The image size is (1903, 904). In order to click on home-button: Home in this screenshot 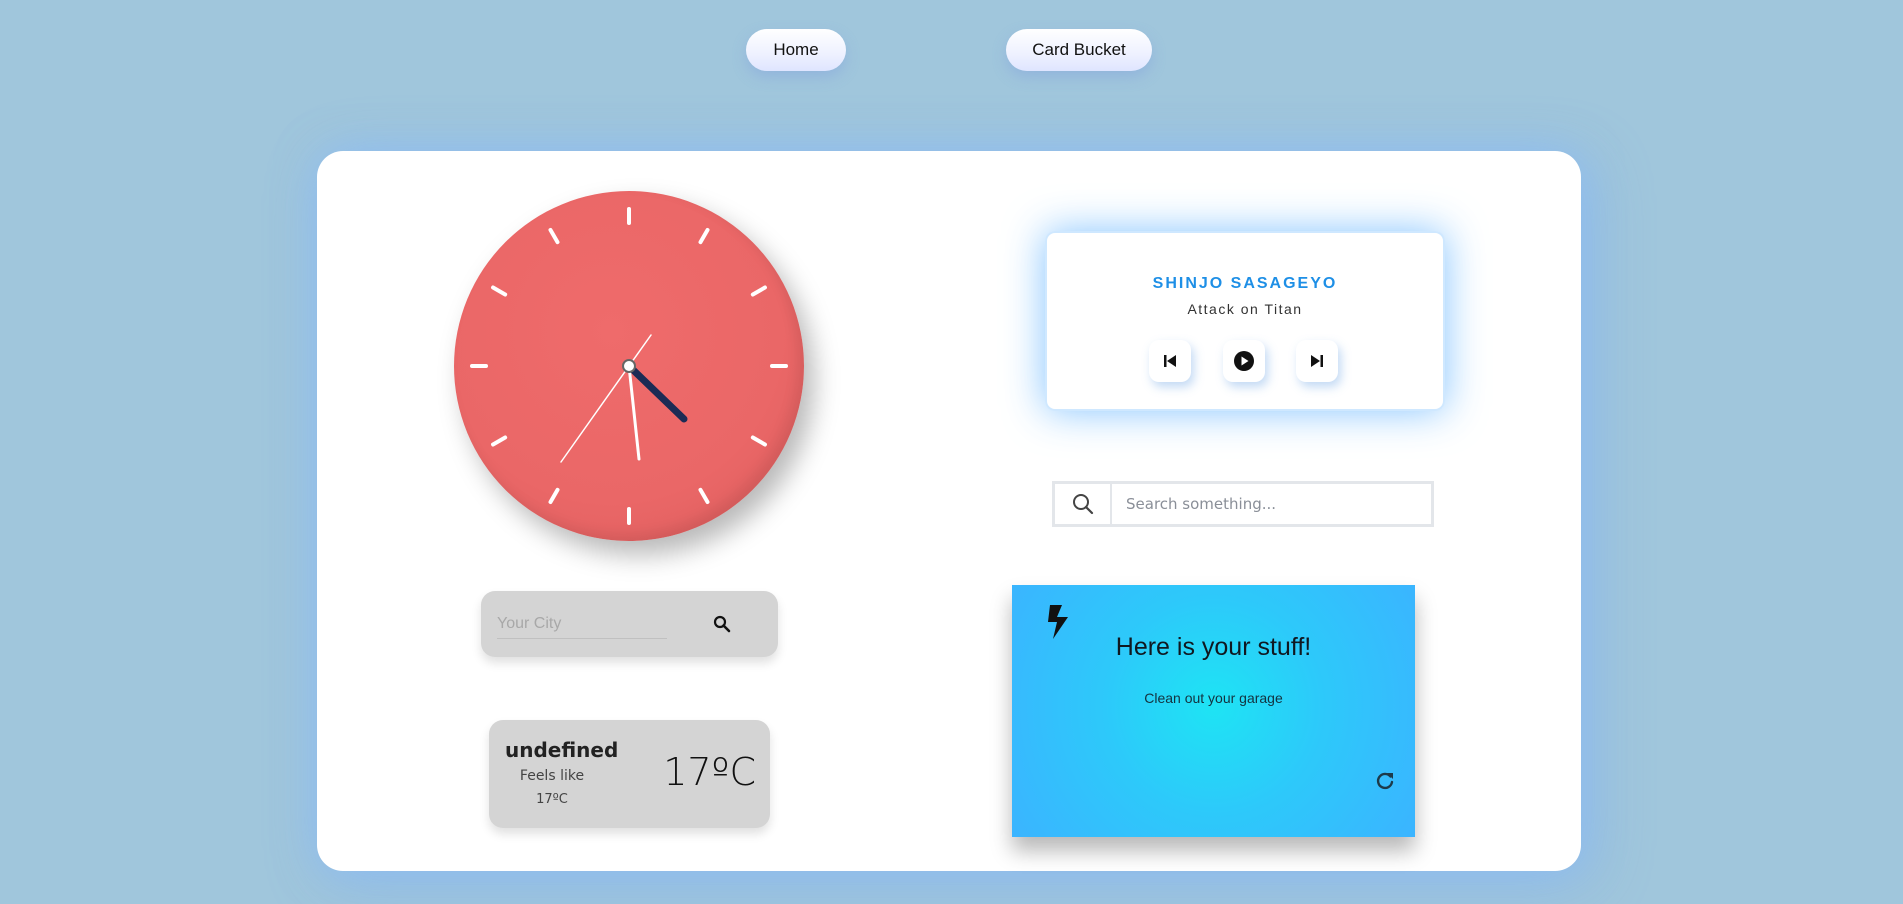, I will do `click(796, 50)`.